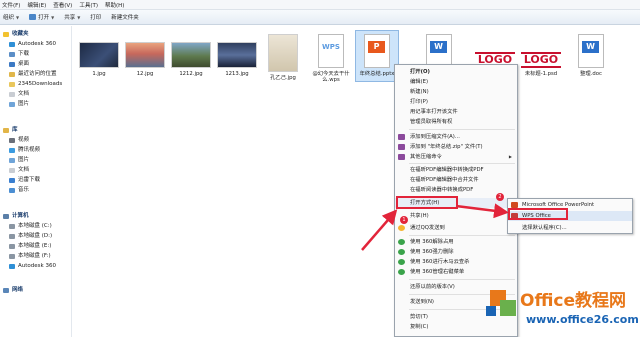 The height and width of the screenshot is (337, 640). I want to click on arrow-to-wps-office, so click(482, 211).